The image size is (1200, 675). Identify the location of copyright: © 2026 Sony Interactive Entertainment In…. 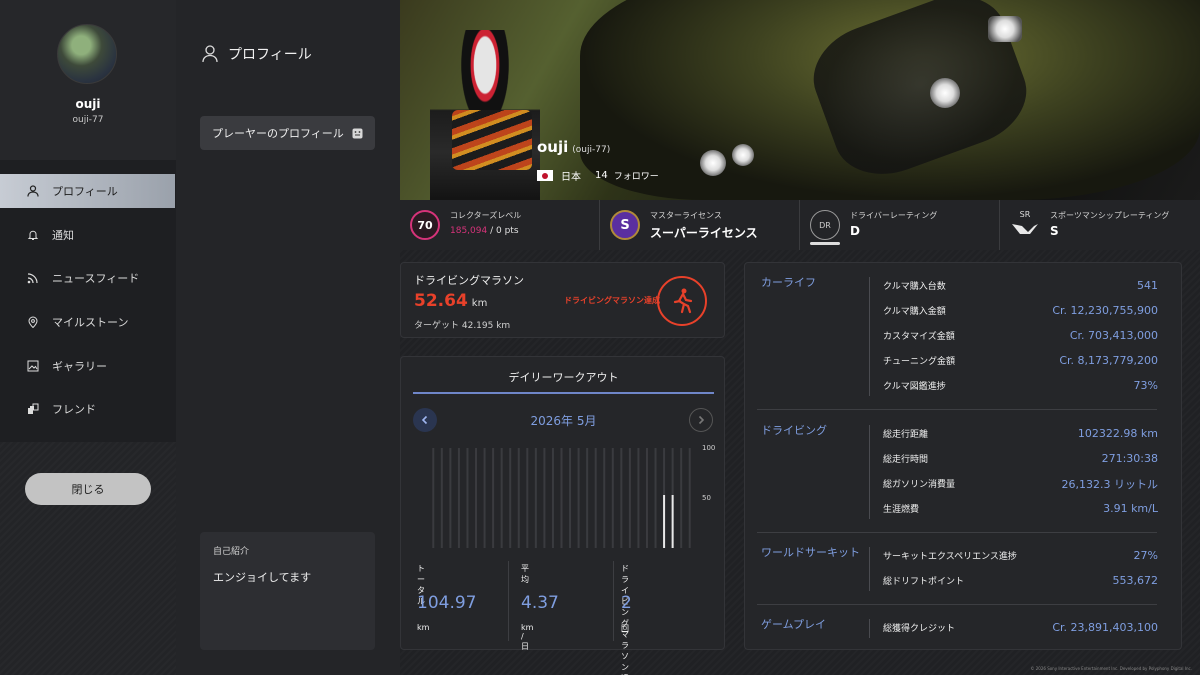
(1111, 668).